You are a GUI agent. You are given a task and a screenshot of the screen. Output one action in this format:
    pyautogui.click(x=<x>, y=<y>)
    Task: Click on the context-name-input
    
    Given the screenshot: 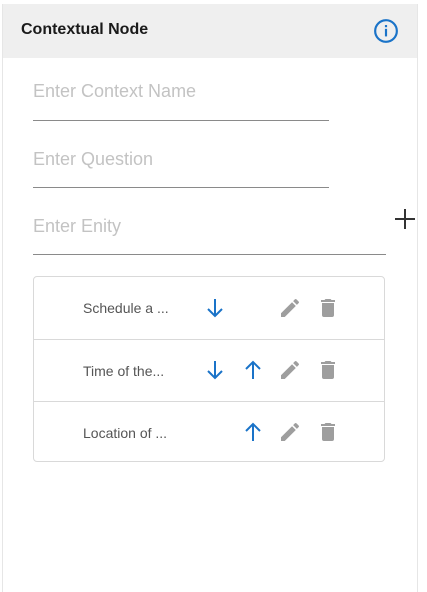 What is the action you would take?
    pyautogui.click(x=181, y=91)
    